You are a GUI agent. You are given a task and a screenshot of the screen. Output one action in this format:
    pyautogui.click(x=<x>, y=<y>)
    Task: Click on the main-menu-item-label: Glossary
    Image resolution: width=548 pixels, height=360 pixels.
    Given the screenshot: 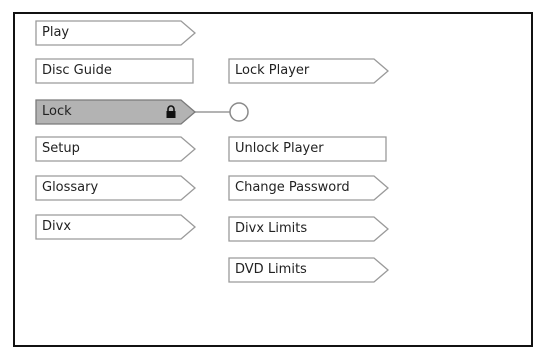 What is the action you would take?
    pyautogui.click(x=70, y=187)
    